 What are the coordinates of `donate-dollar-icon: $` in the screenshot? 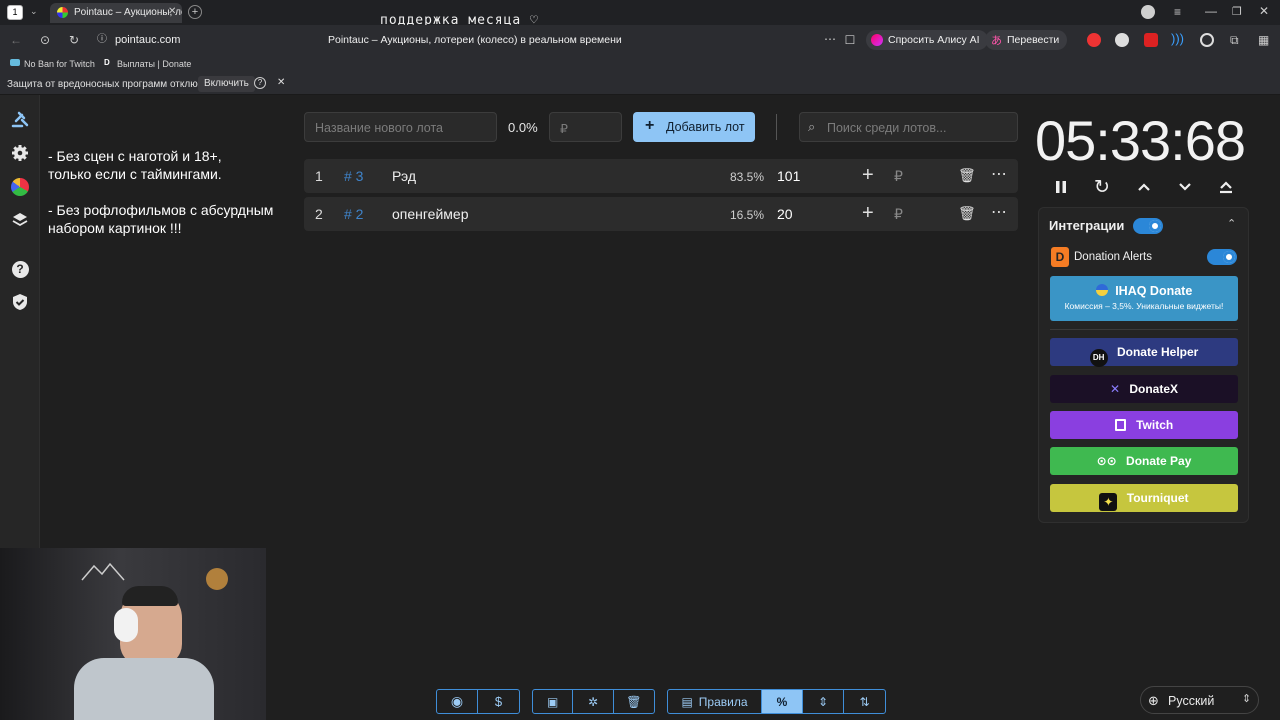 It's located at (498, 701).